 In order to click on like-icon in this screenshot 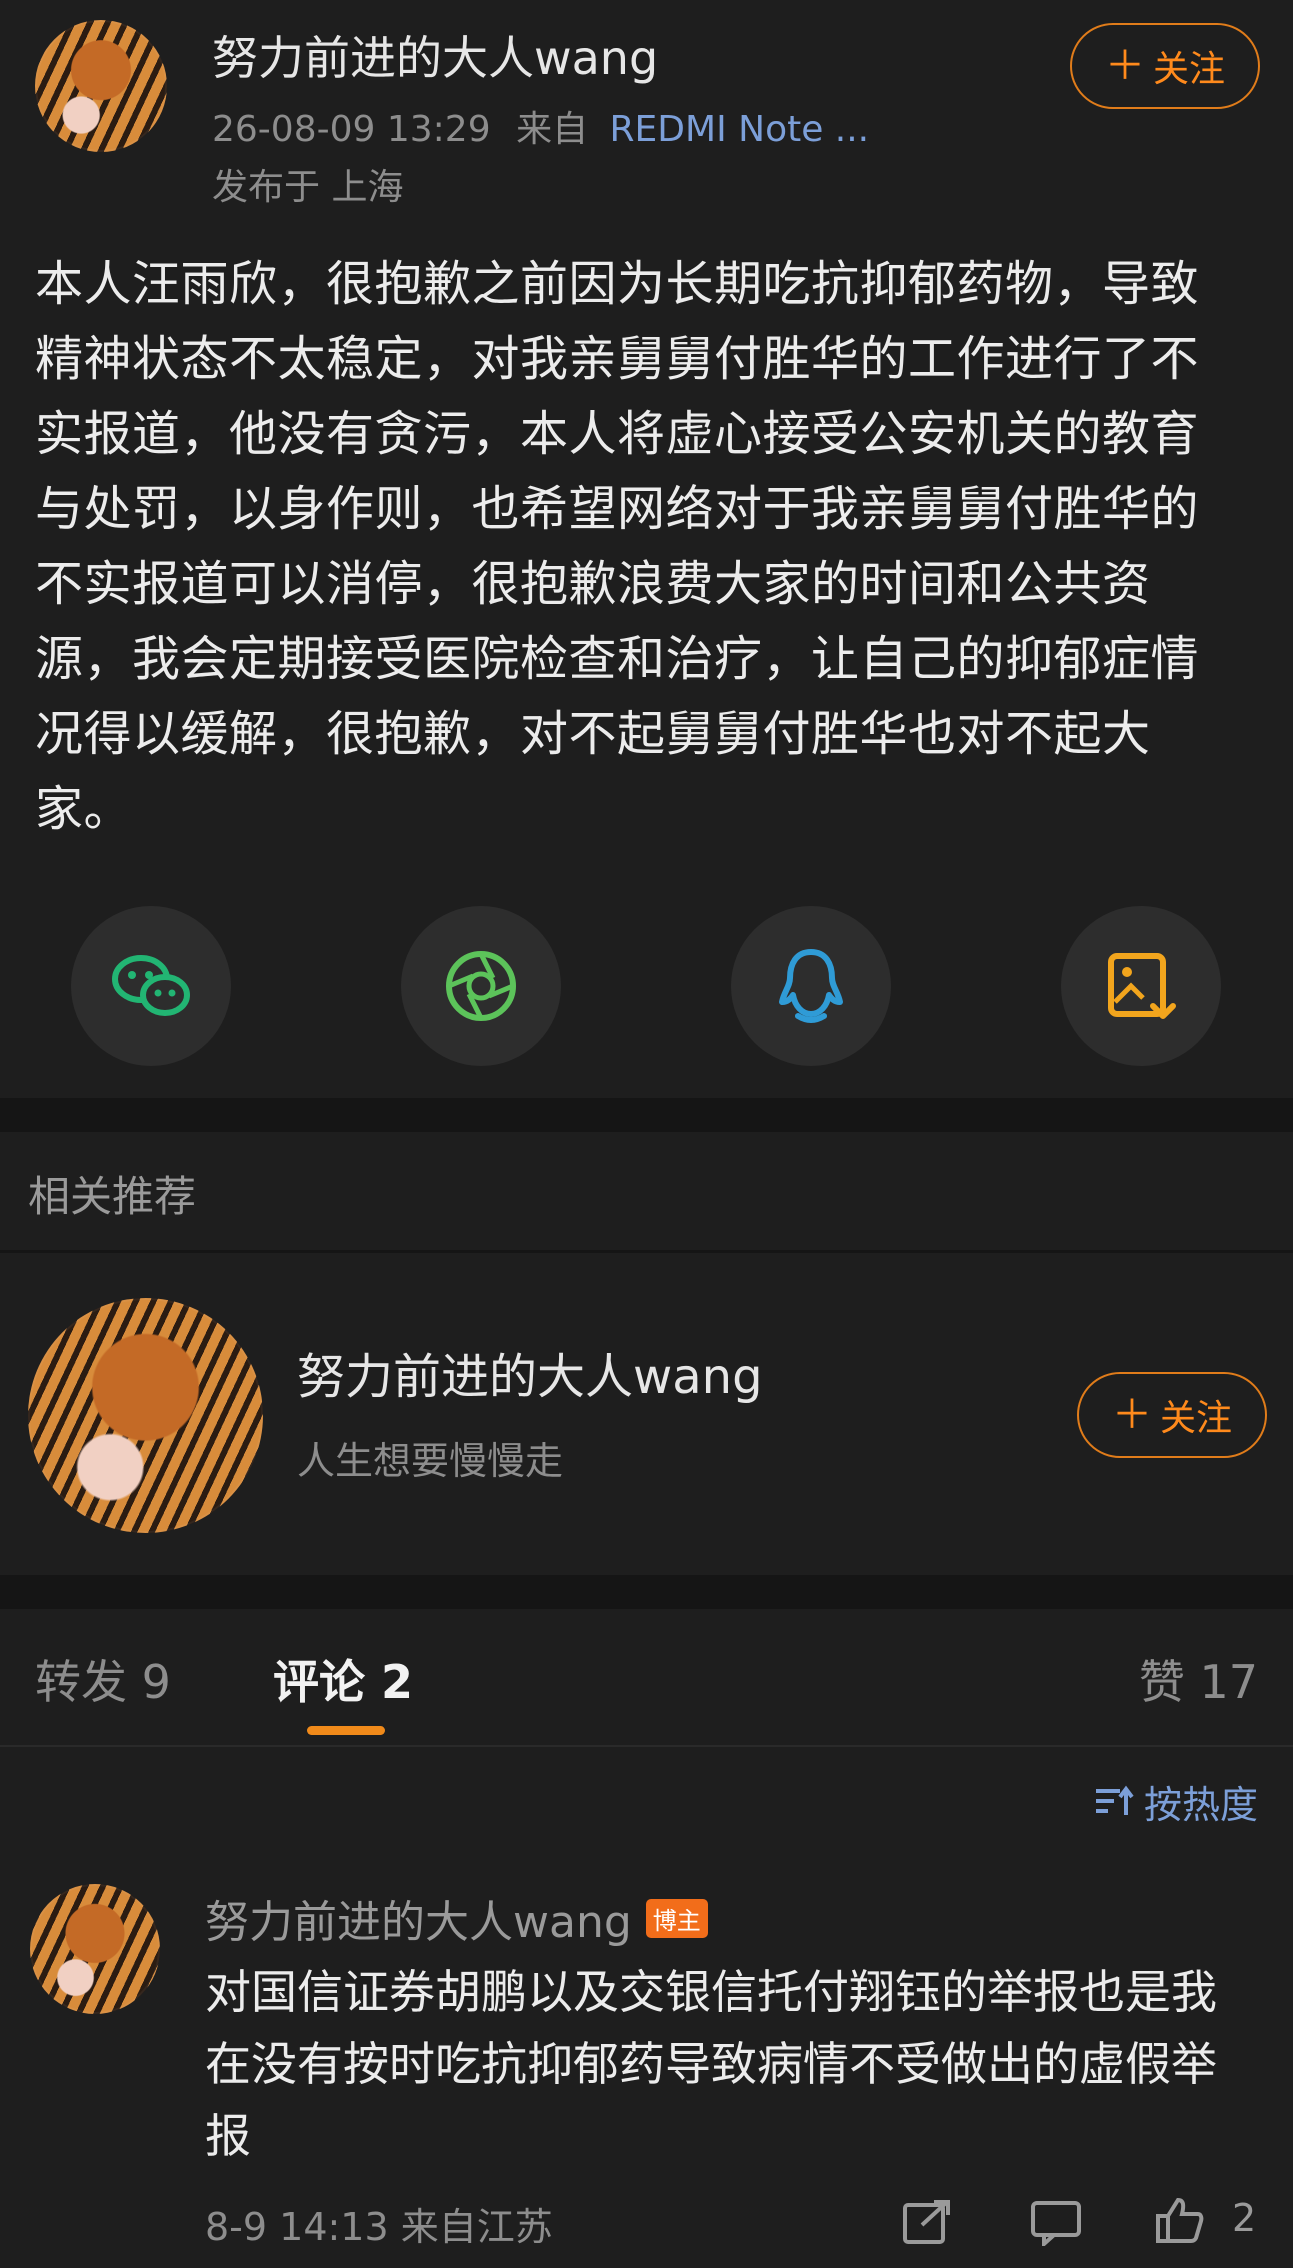, I will do `click(1179, 2220)`.